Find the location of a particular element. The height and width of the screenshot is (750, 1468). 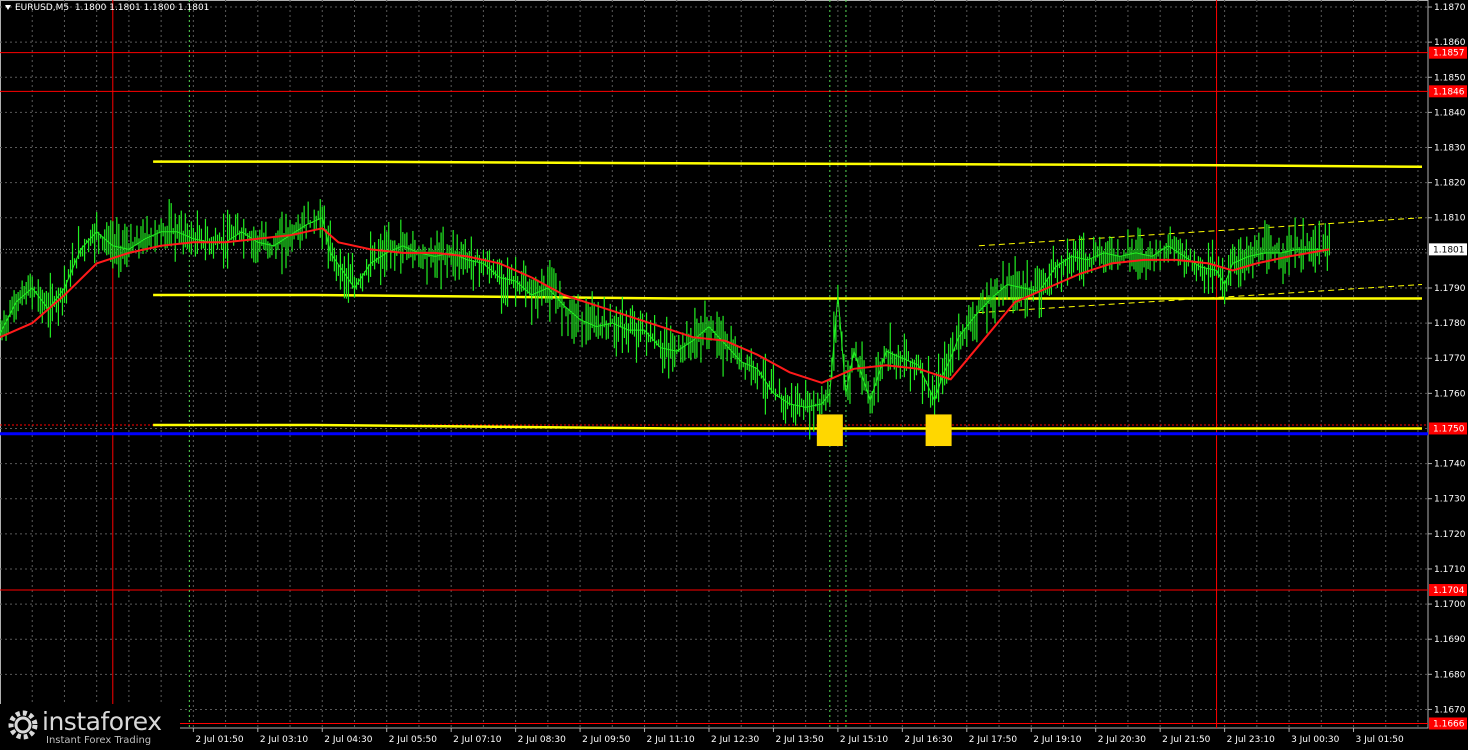

y-tick-label: 1.1760 is located at coordinates (1450, 394).